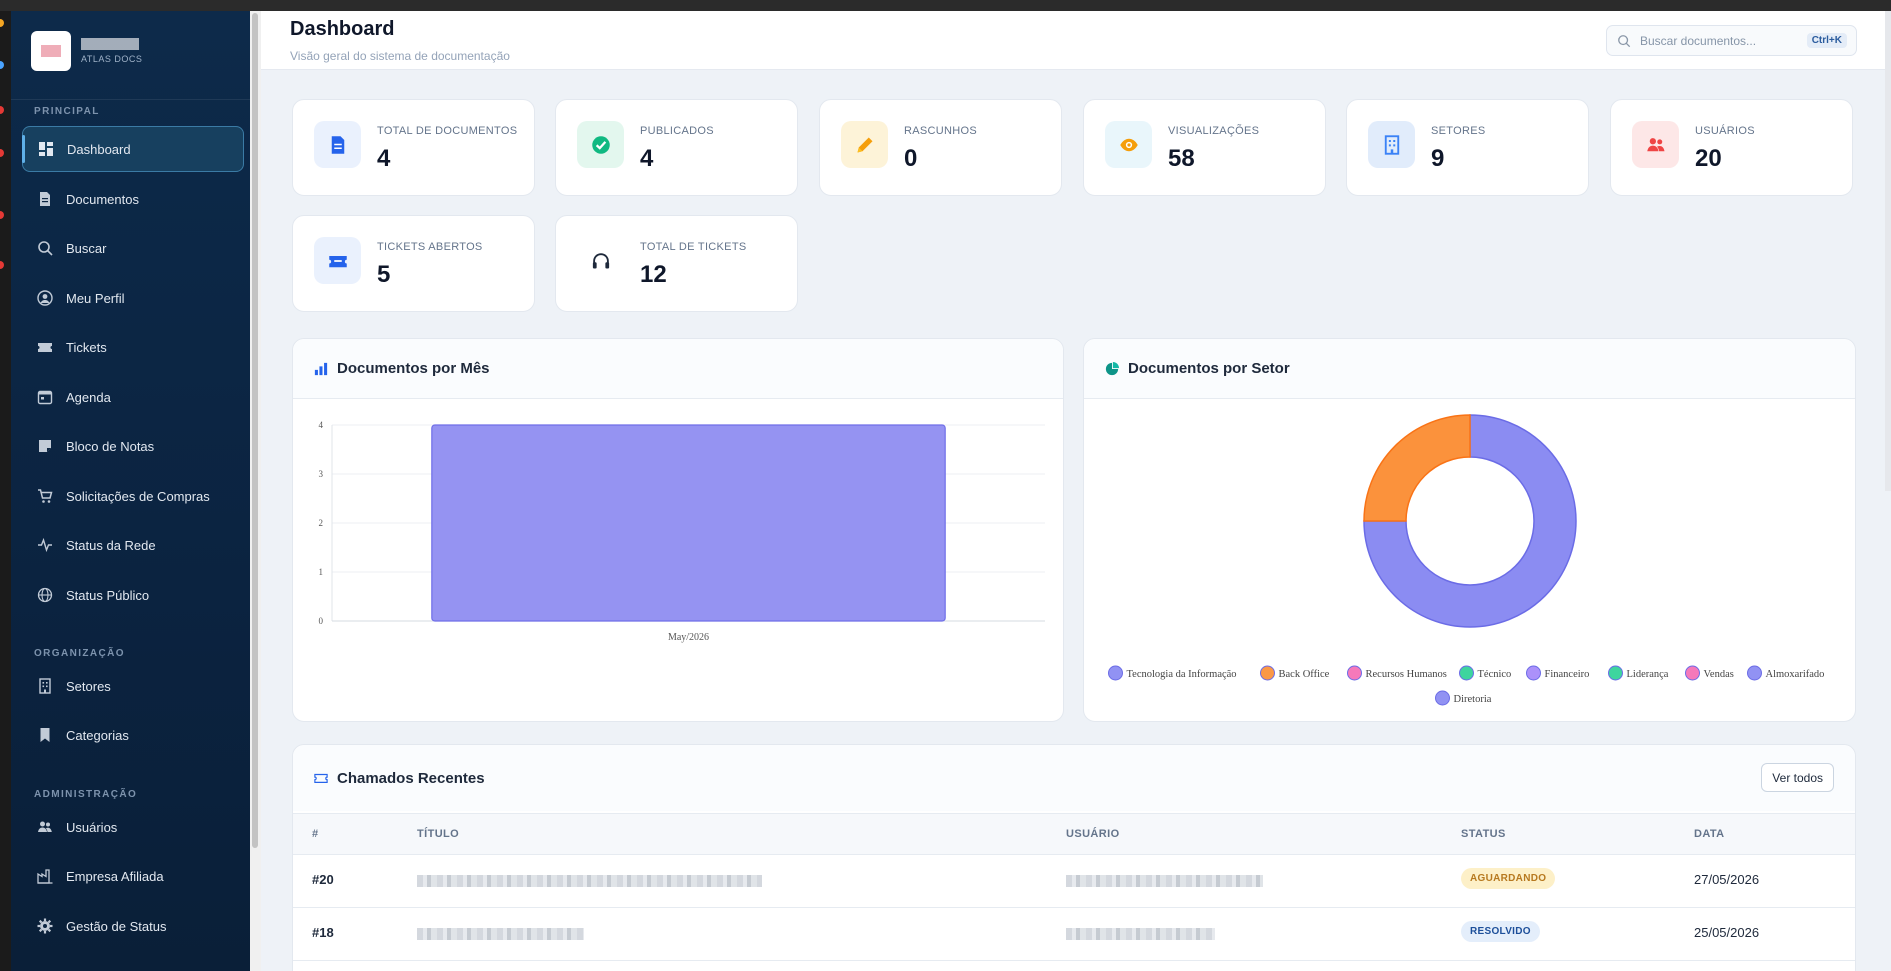  Describe the element at coordinates (940, 147) in the screenshot. I see `stat-card-rascunhos: RASCUNHOS 0` at that location.